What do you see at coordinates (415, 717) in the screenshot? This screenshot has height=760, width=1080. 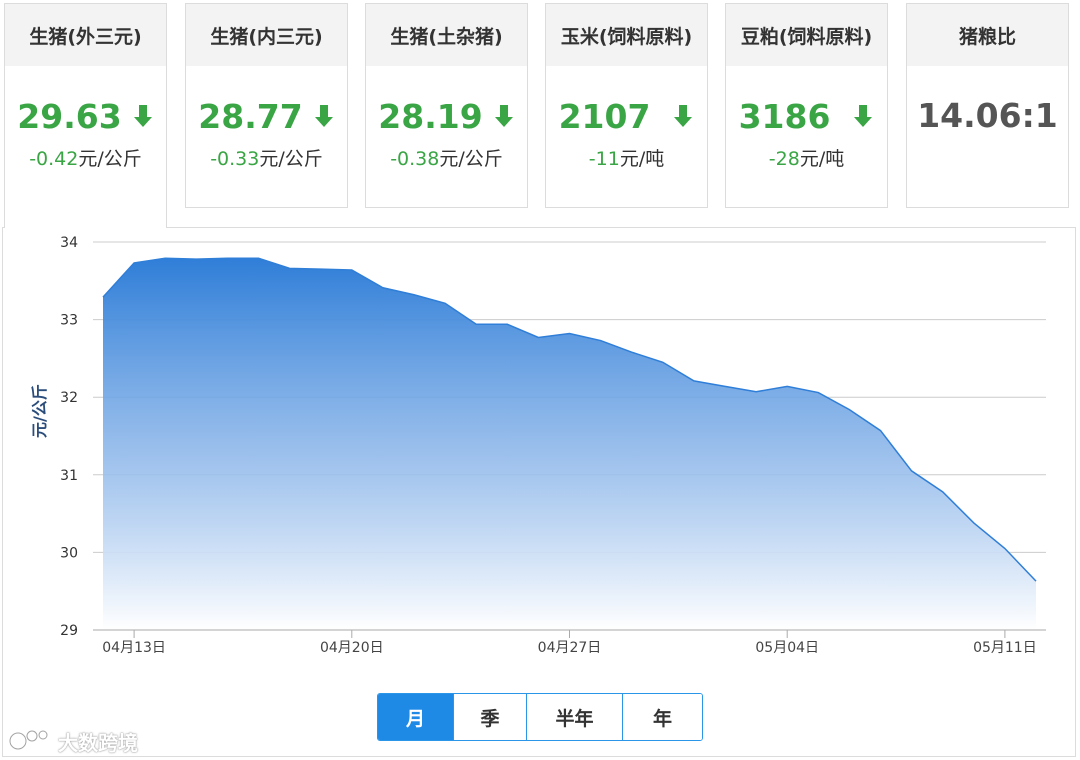 I see `period-month-button: 月` at bounding box center [415, 717].